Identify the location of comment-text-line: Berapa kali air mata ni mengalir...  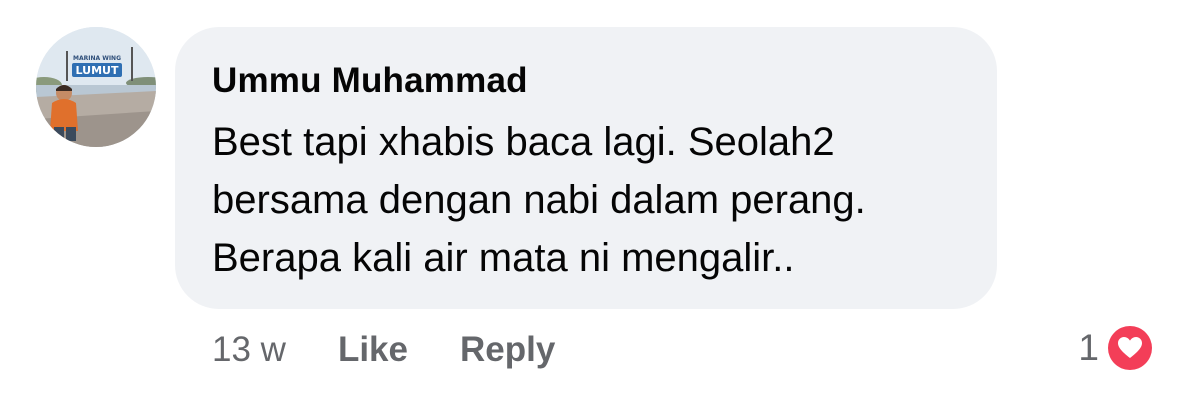
(503, 258).